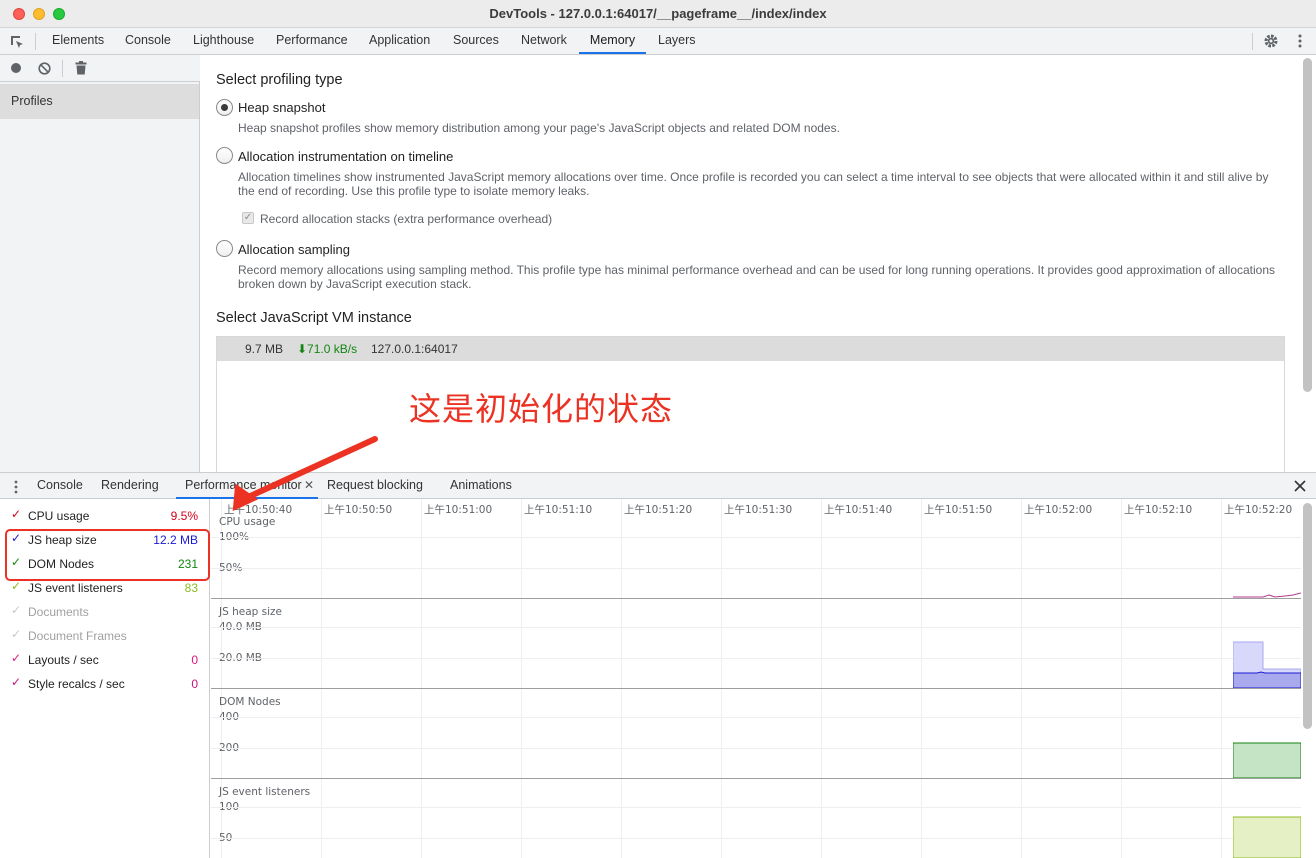  What do you see at coordinates (76, 684) in the screenshot?
I see `metric-label: Style recalcs / sec` at bounding box center [76, 684].